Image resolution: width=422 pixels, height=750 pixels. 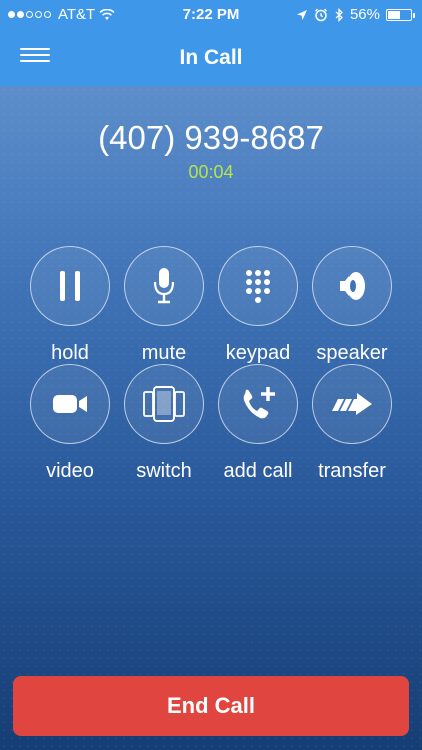 What do you see at coordinates (211, 137) in the screenshot?
I see `call-number: (407) 939-8687` at bounding box center [211, 137].